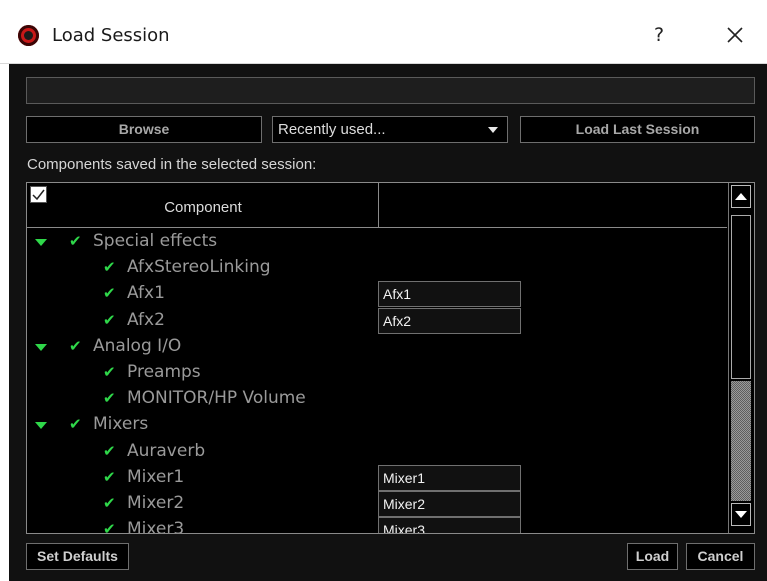  What do you see at coordinates (377, 320) in the screenshot?
I see `tree-row: ✔ Afx2 Afx2` at bounding box center [377, 320].